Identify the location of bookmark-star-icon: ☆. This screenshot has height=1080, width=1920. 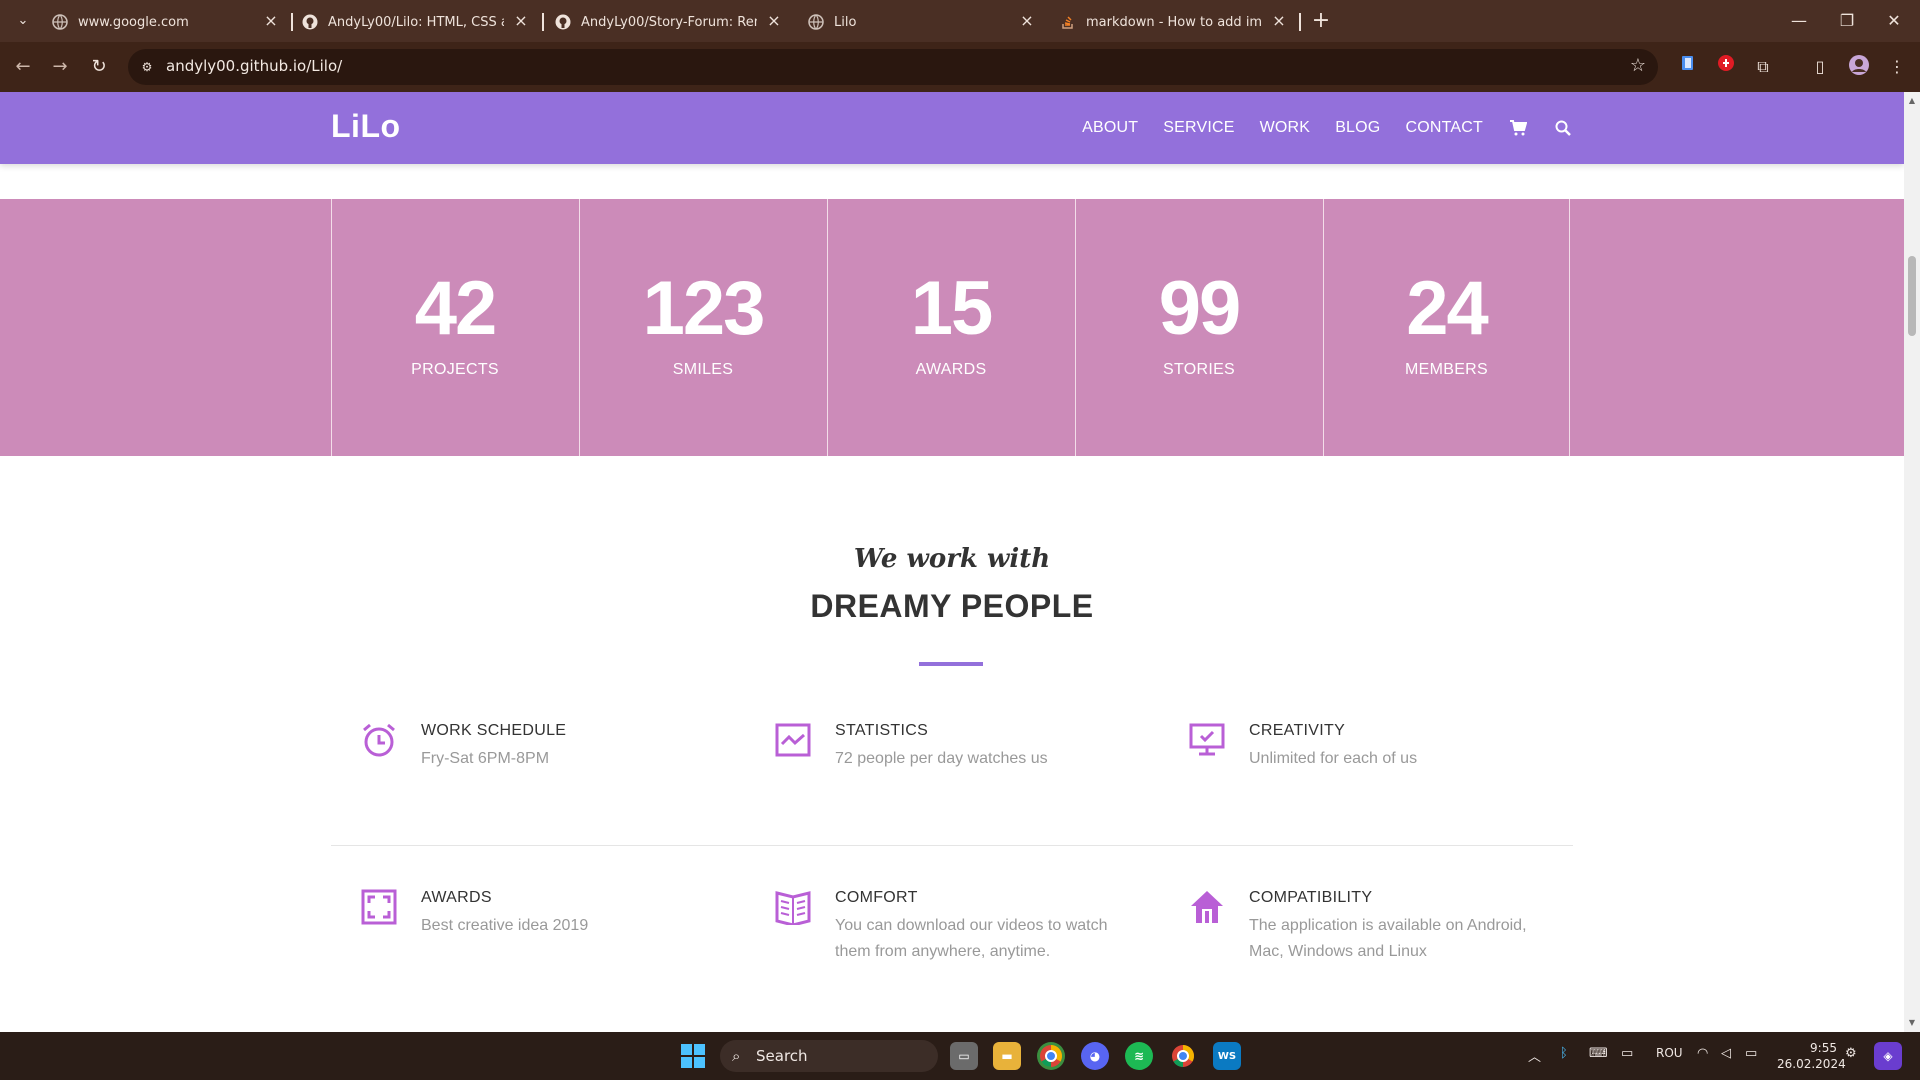
(1638, 65).